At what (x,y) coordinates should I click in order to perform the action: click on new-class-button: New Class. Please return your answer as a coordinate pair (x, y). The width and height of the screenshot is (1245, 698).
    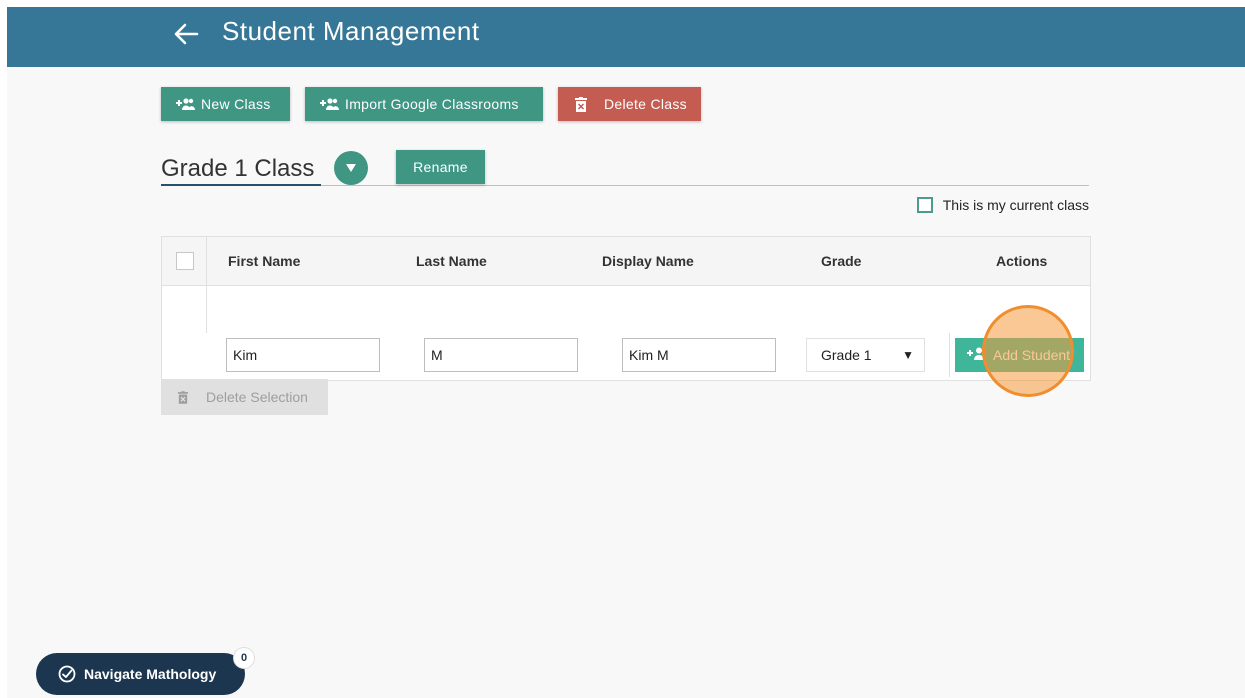
    Looking at the image, I should click on (225, 104).